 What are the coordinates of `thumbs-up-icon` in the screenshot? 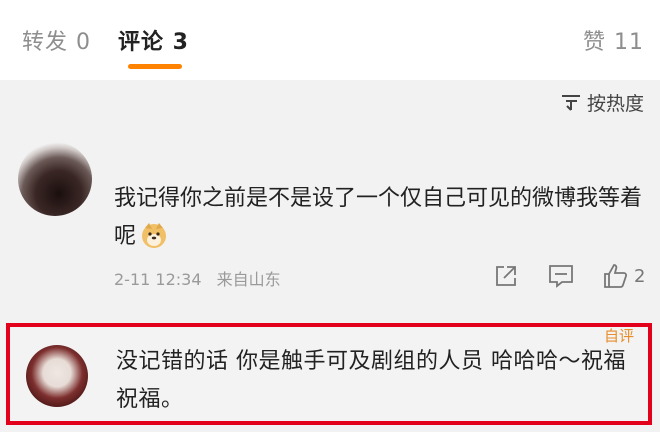 It's located at (616, 276).